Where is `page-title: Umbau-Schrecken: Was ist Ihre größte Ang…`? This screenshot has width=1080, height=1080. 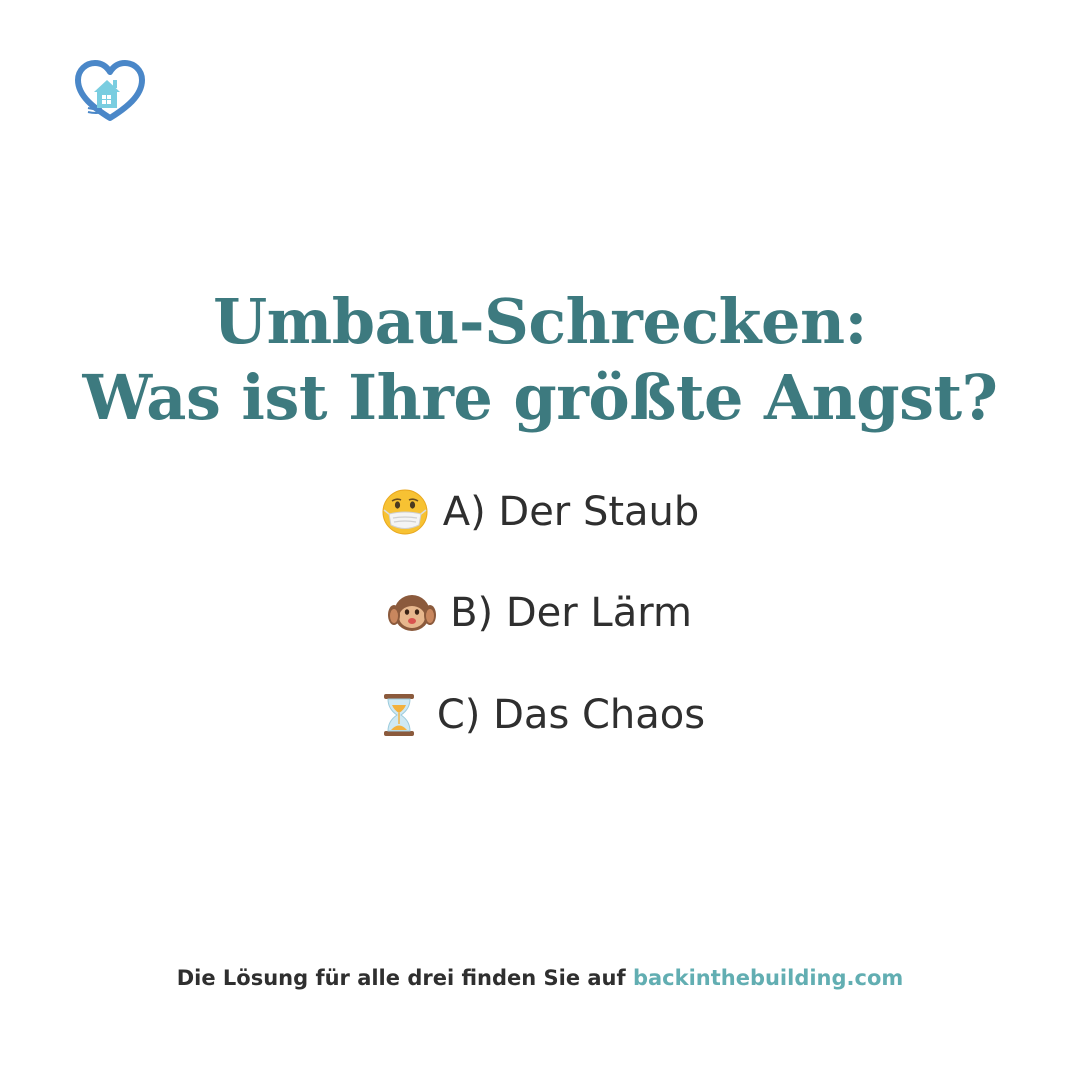
page-title: Umbau-Schrecken: Was ist Ihre größte Ang… is located at coordinates (540, 360).